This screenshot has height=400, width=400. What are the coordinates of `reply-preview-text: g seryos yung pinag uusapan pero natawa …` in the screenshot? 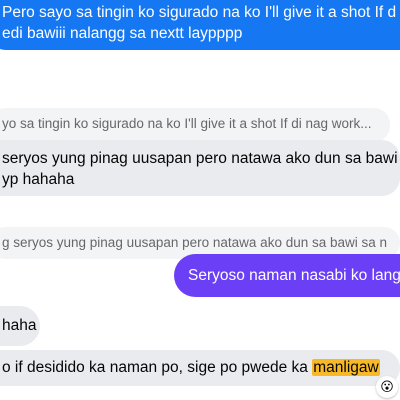 It's located at (195, 242).